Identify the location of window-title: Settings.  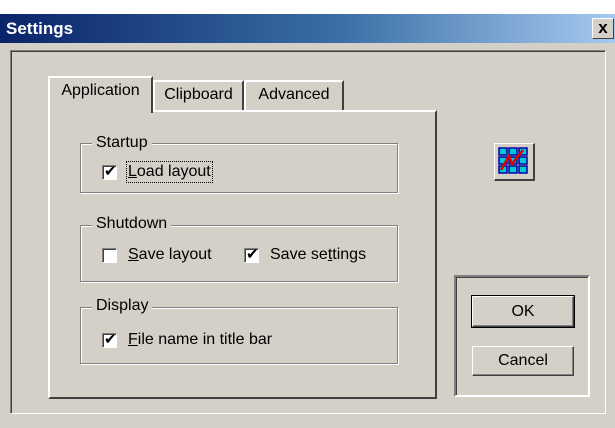
(40, 28).